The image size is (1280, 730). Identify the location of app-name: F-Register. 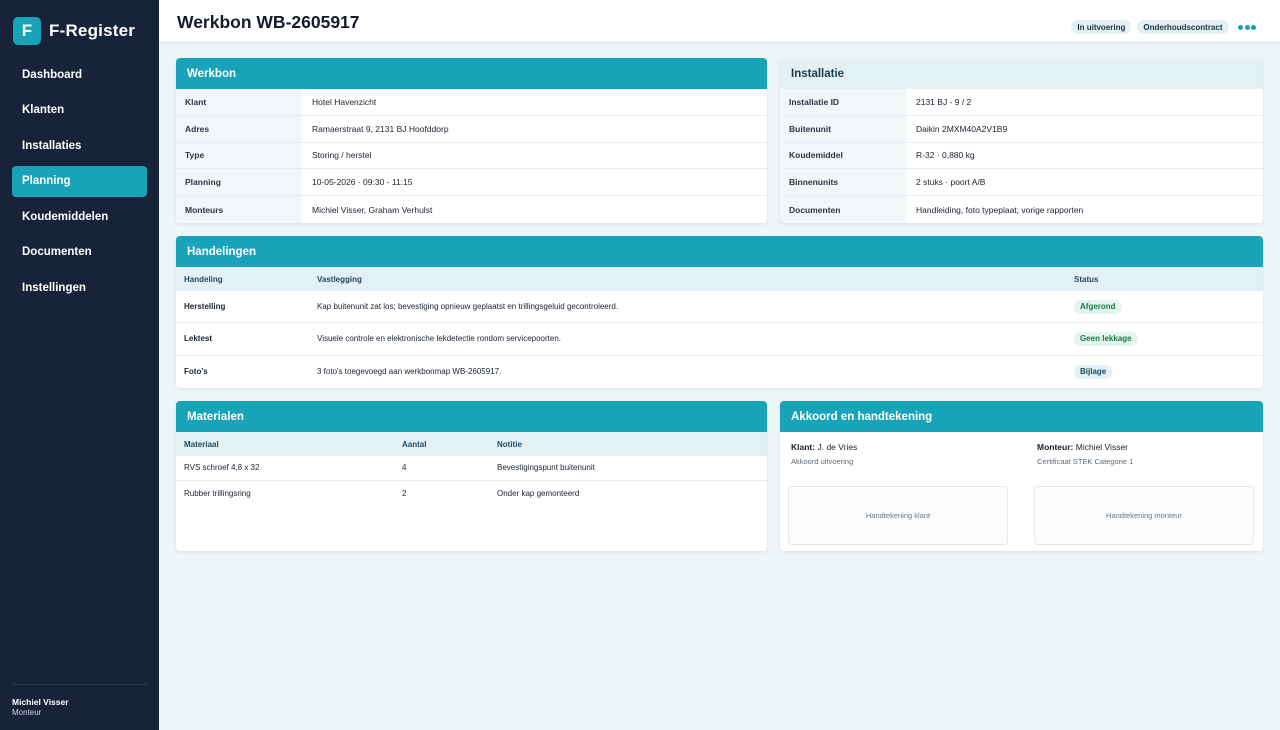
(92, 30).